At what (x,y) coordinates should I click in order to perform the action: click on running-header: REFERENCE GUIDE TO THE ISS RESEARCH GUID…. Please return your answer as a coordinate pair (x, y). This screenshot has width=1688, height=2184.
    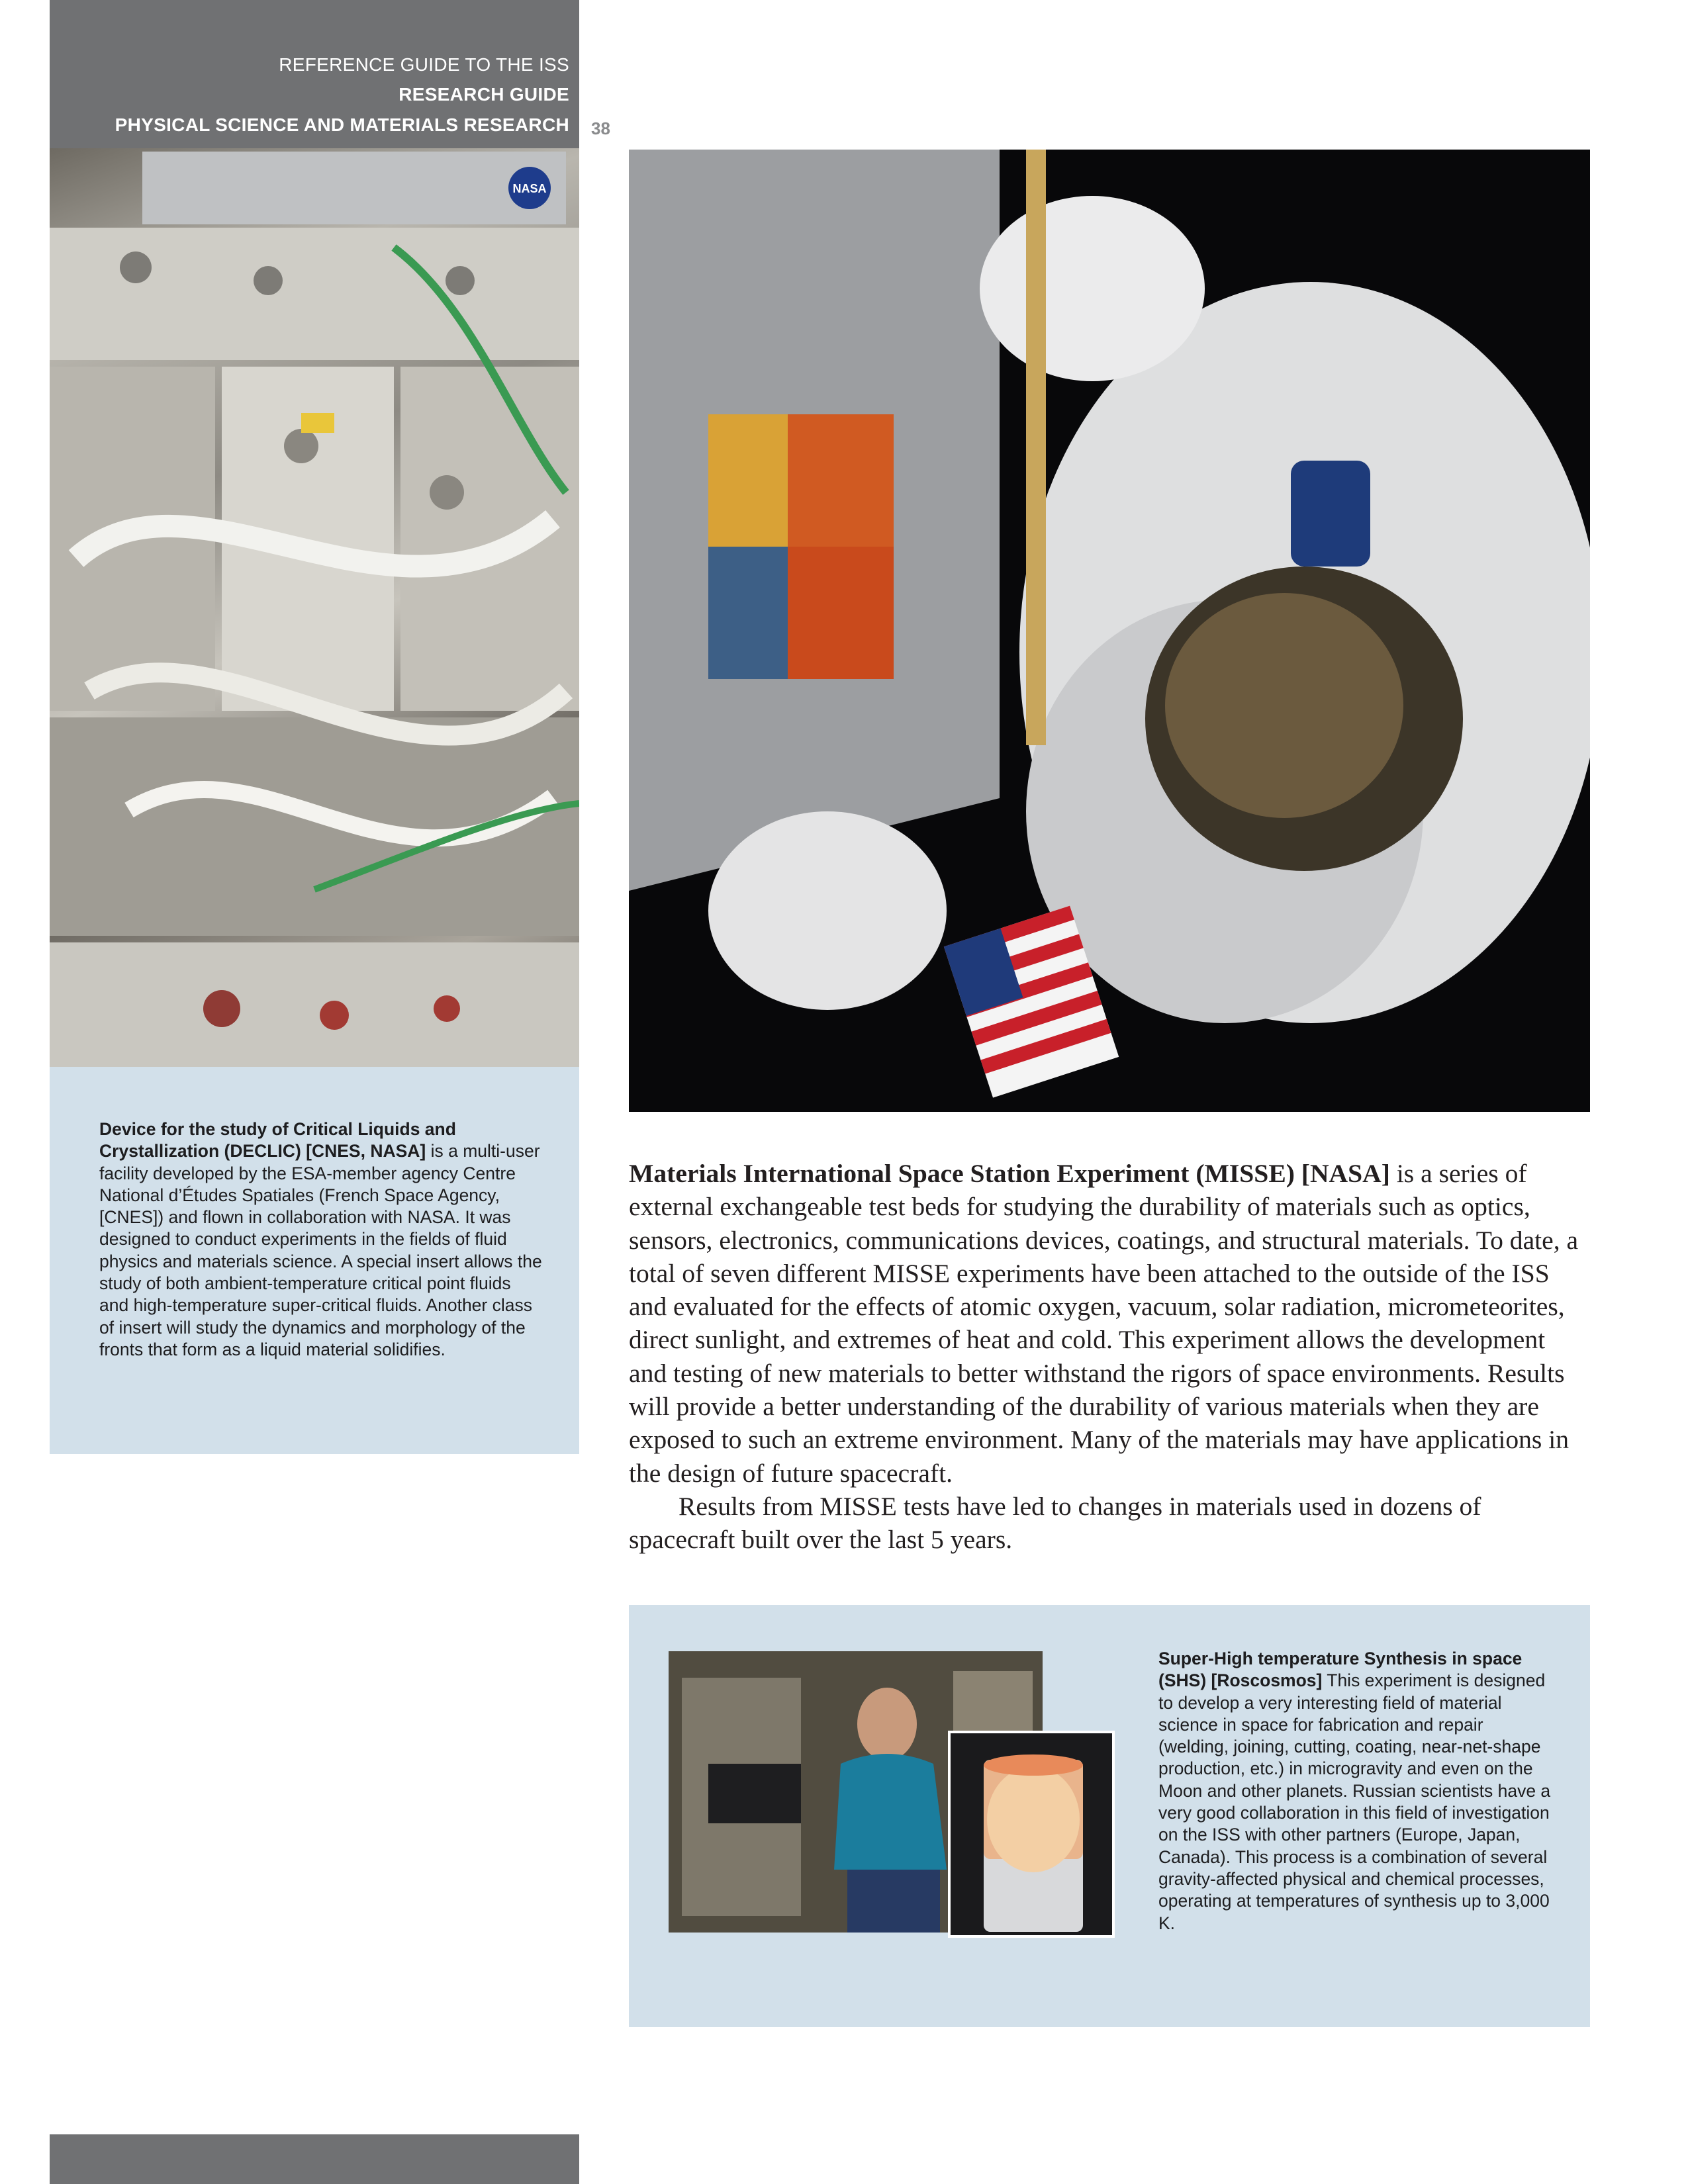
    Looking at the image, I should click on (314, 74).